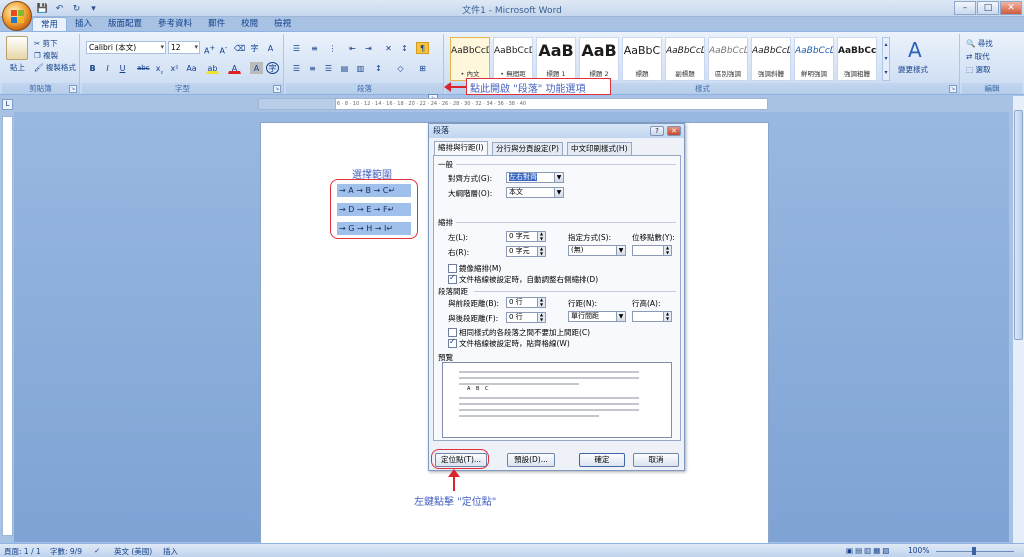  I want to click on style-emphasis: AaBbCcD 強調斜體, so click(771, 59).